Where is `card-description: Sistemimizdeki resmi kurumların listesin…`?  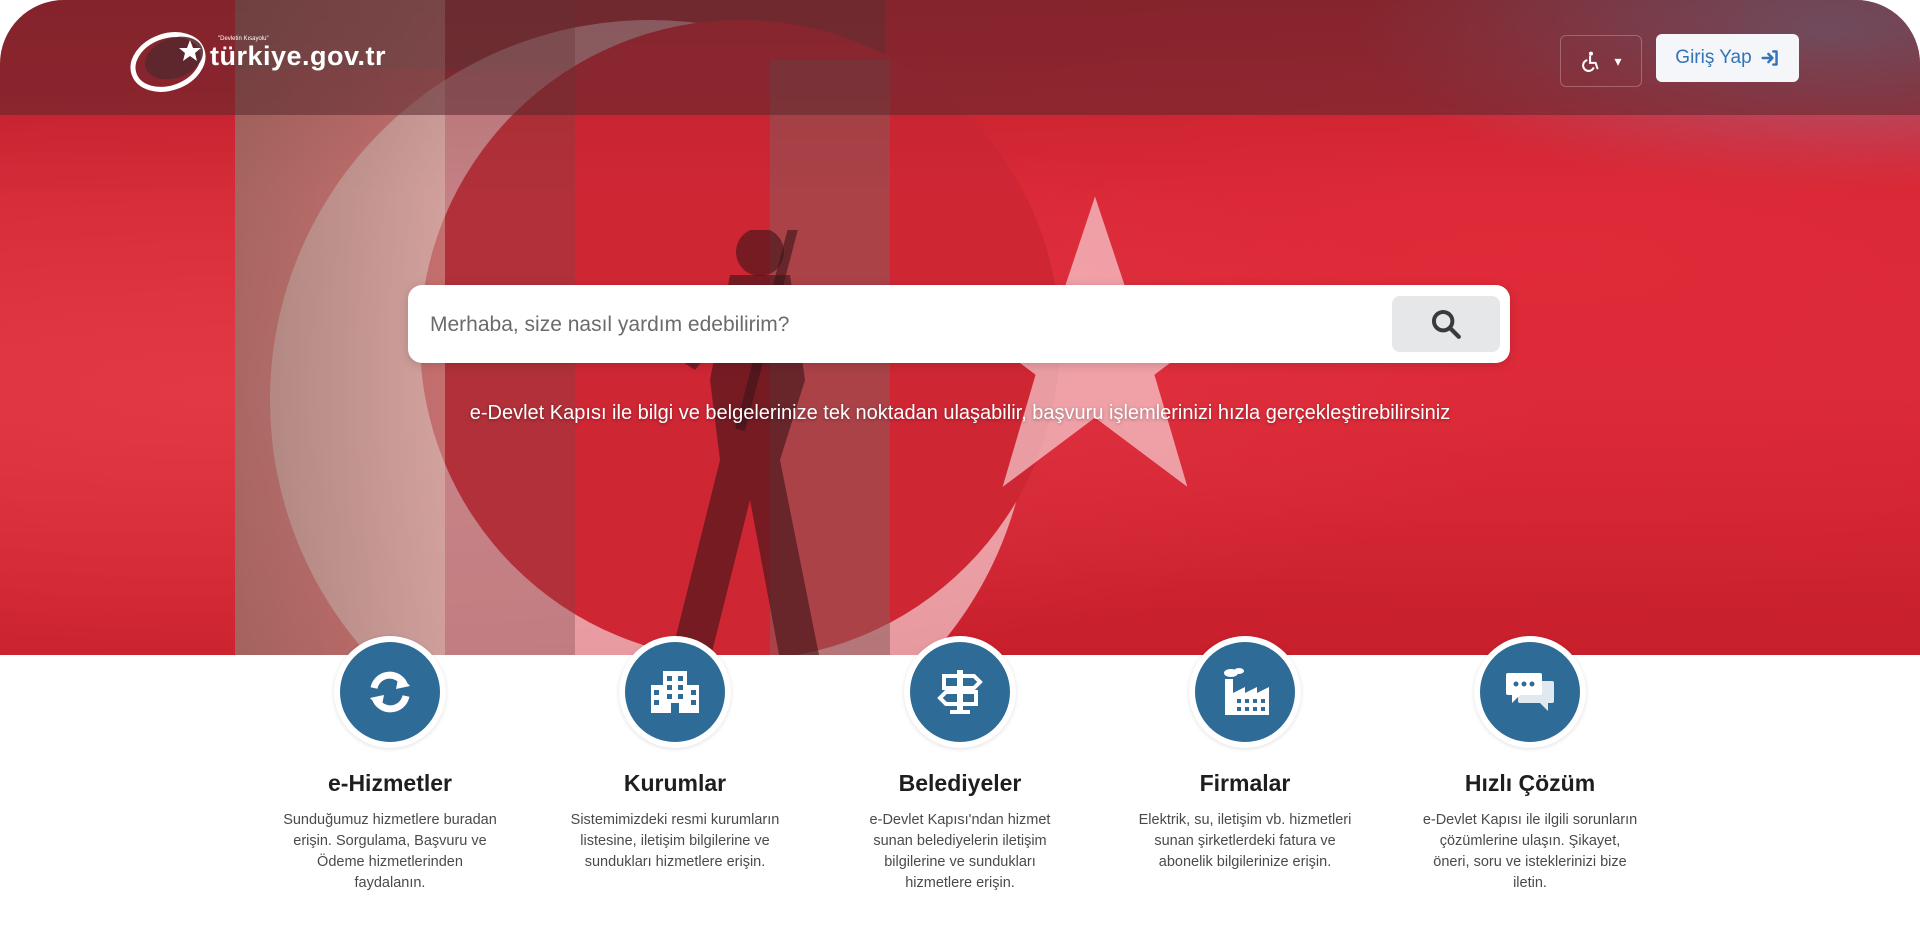 card-description: Sistemimizdeki resmi kurumların listesin… is located at coordinates (675, 841).